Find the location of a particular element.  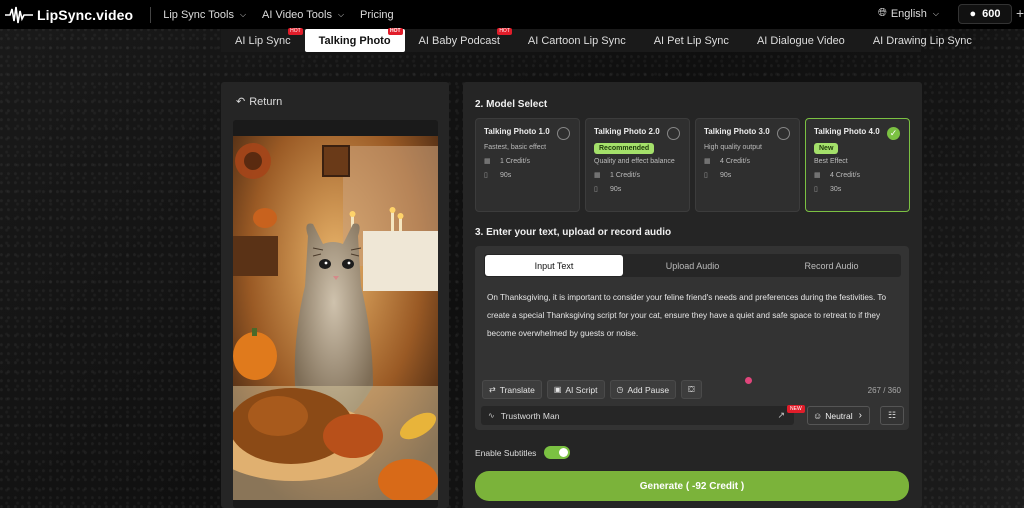

toggle-knob is located at coordinates (564, 452).